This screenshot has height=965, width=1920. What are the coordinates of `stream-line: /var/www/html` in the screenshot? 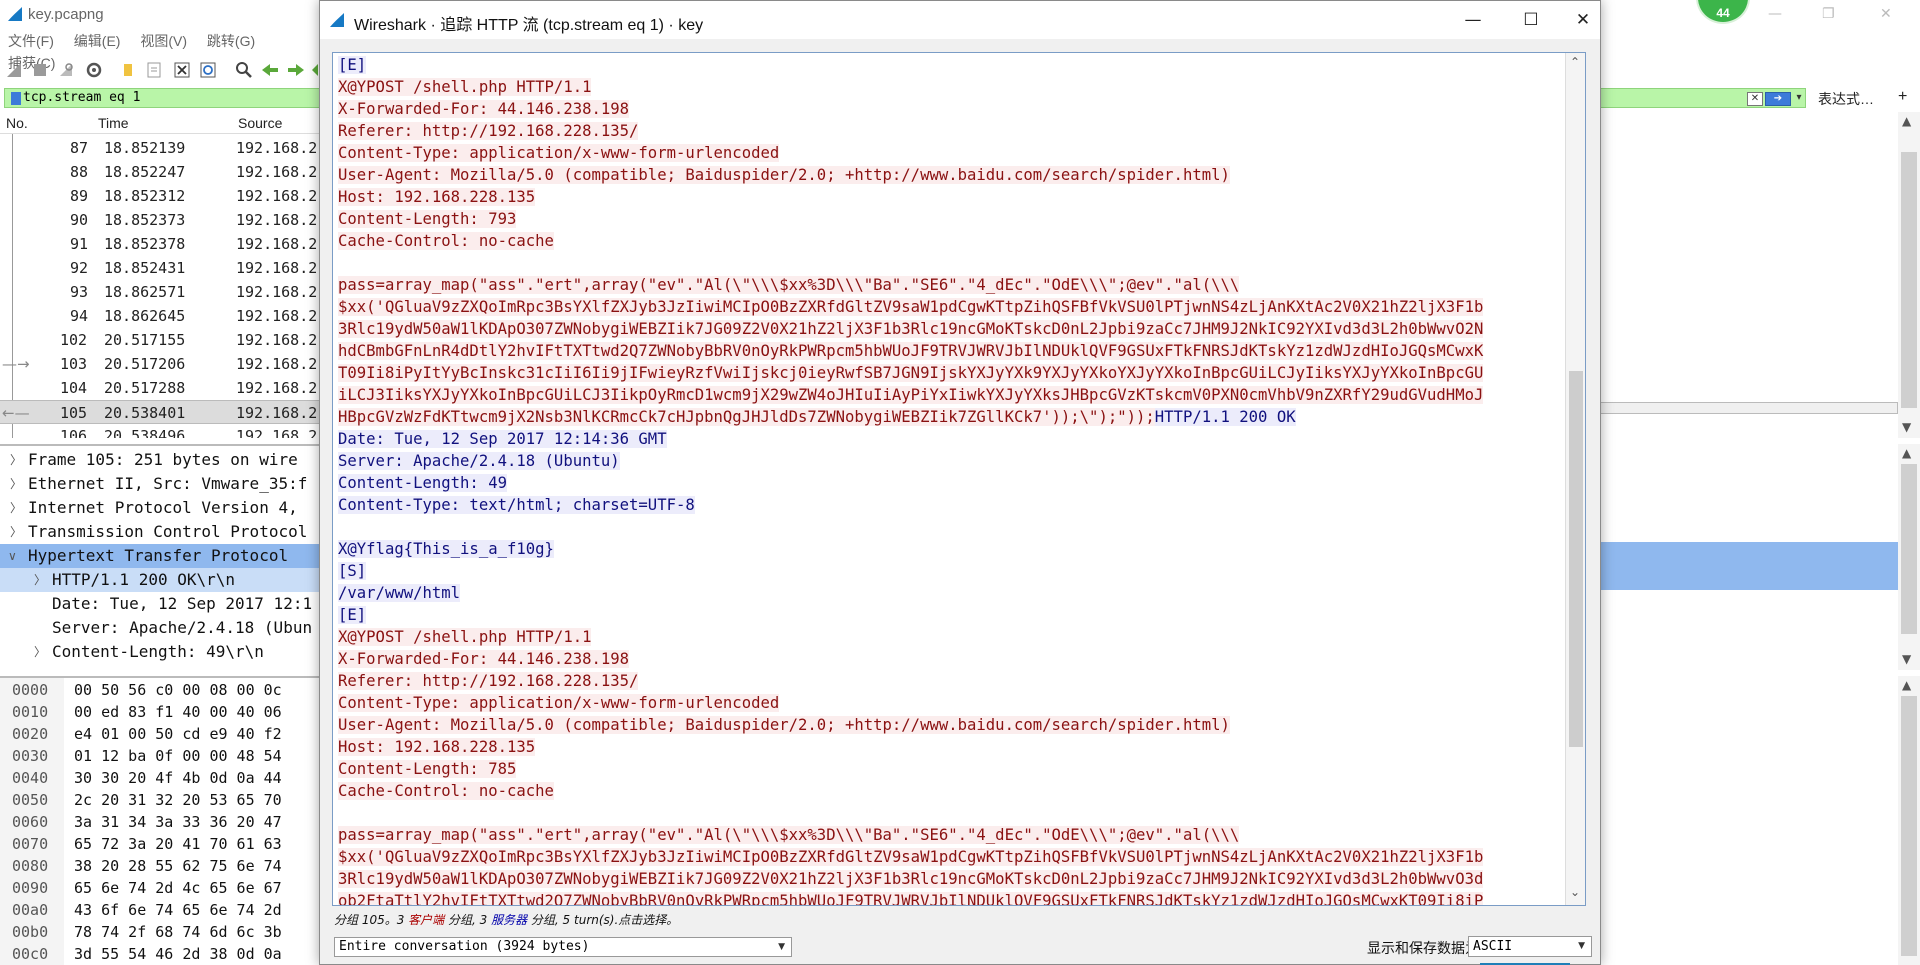 It's located at (951, 593).